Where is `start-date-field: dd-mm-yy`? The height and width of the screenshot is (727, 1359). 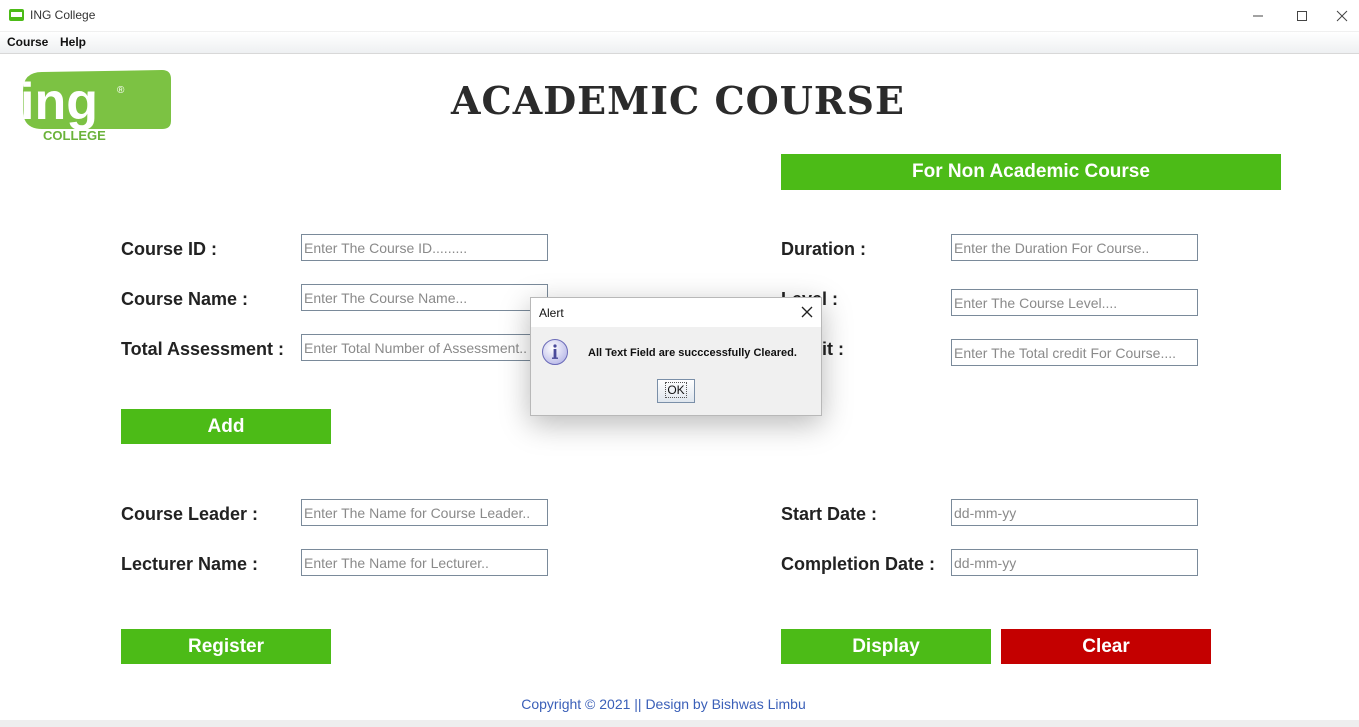 start-date-field: dd-mm-yy is located at coordinates (1074, 512).